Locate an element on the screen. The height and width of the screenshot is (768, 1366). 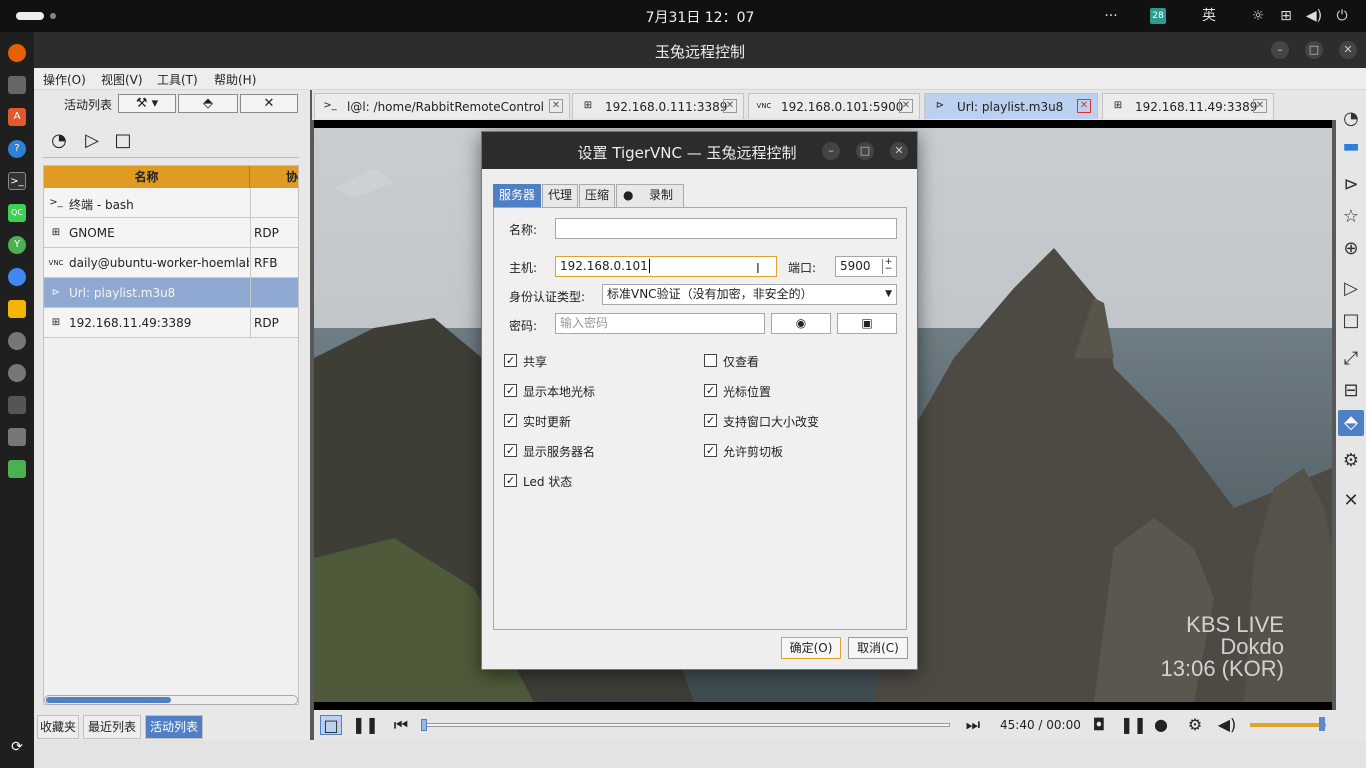
firefox-icon is located at coordinates (17, 53).